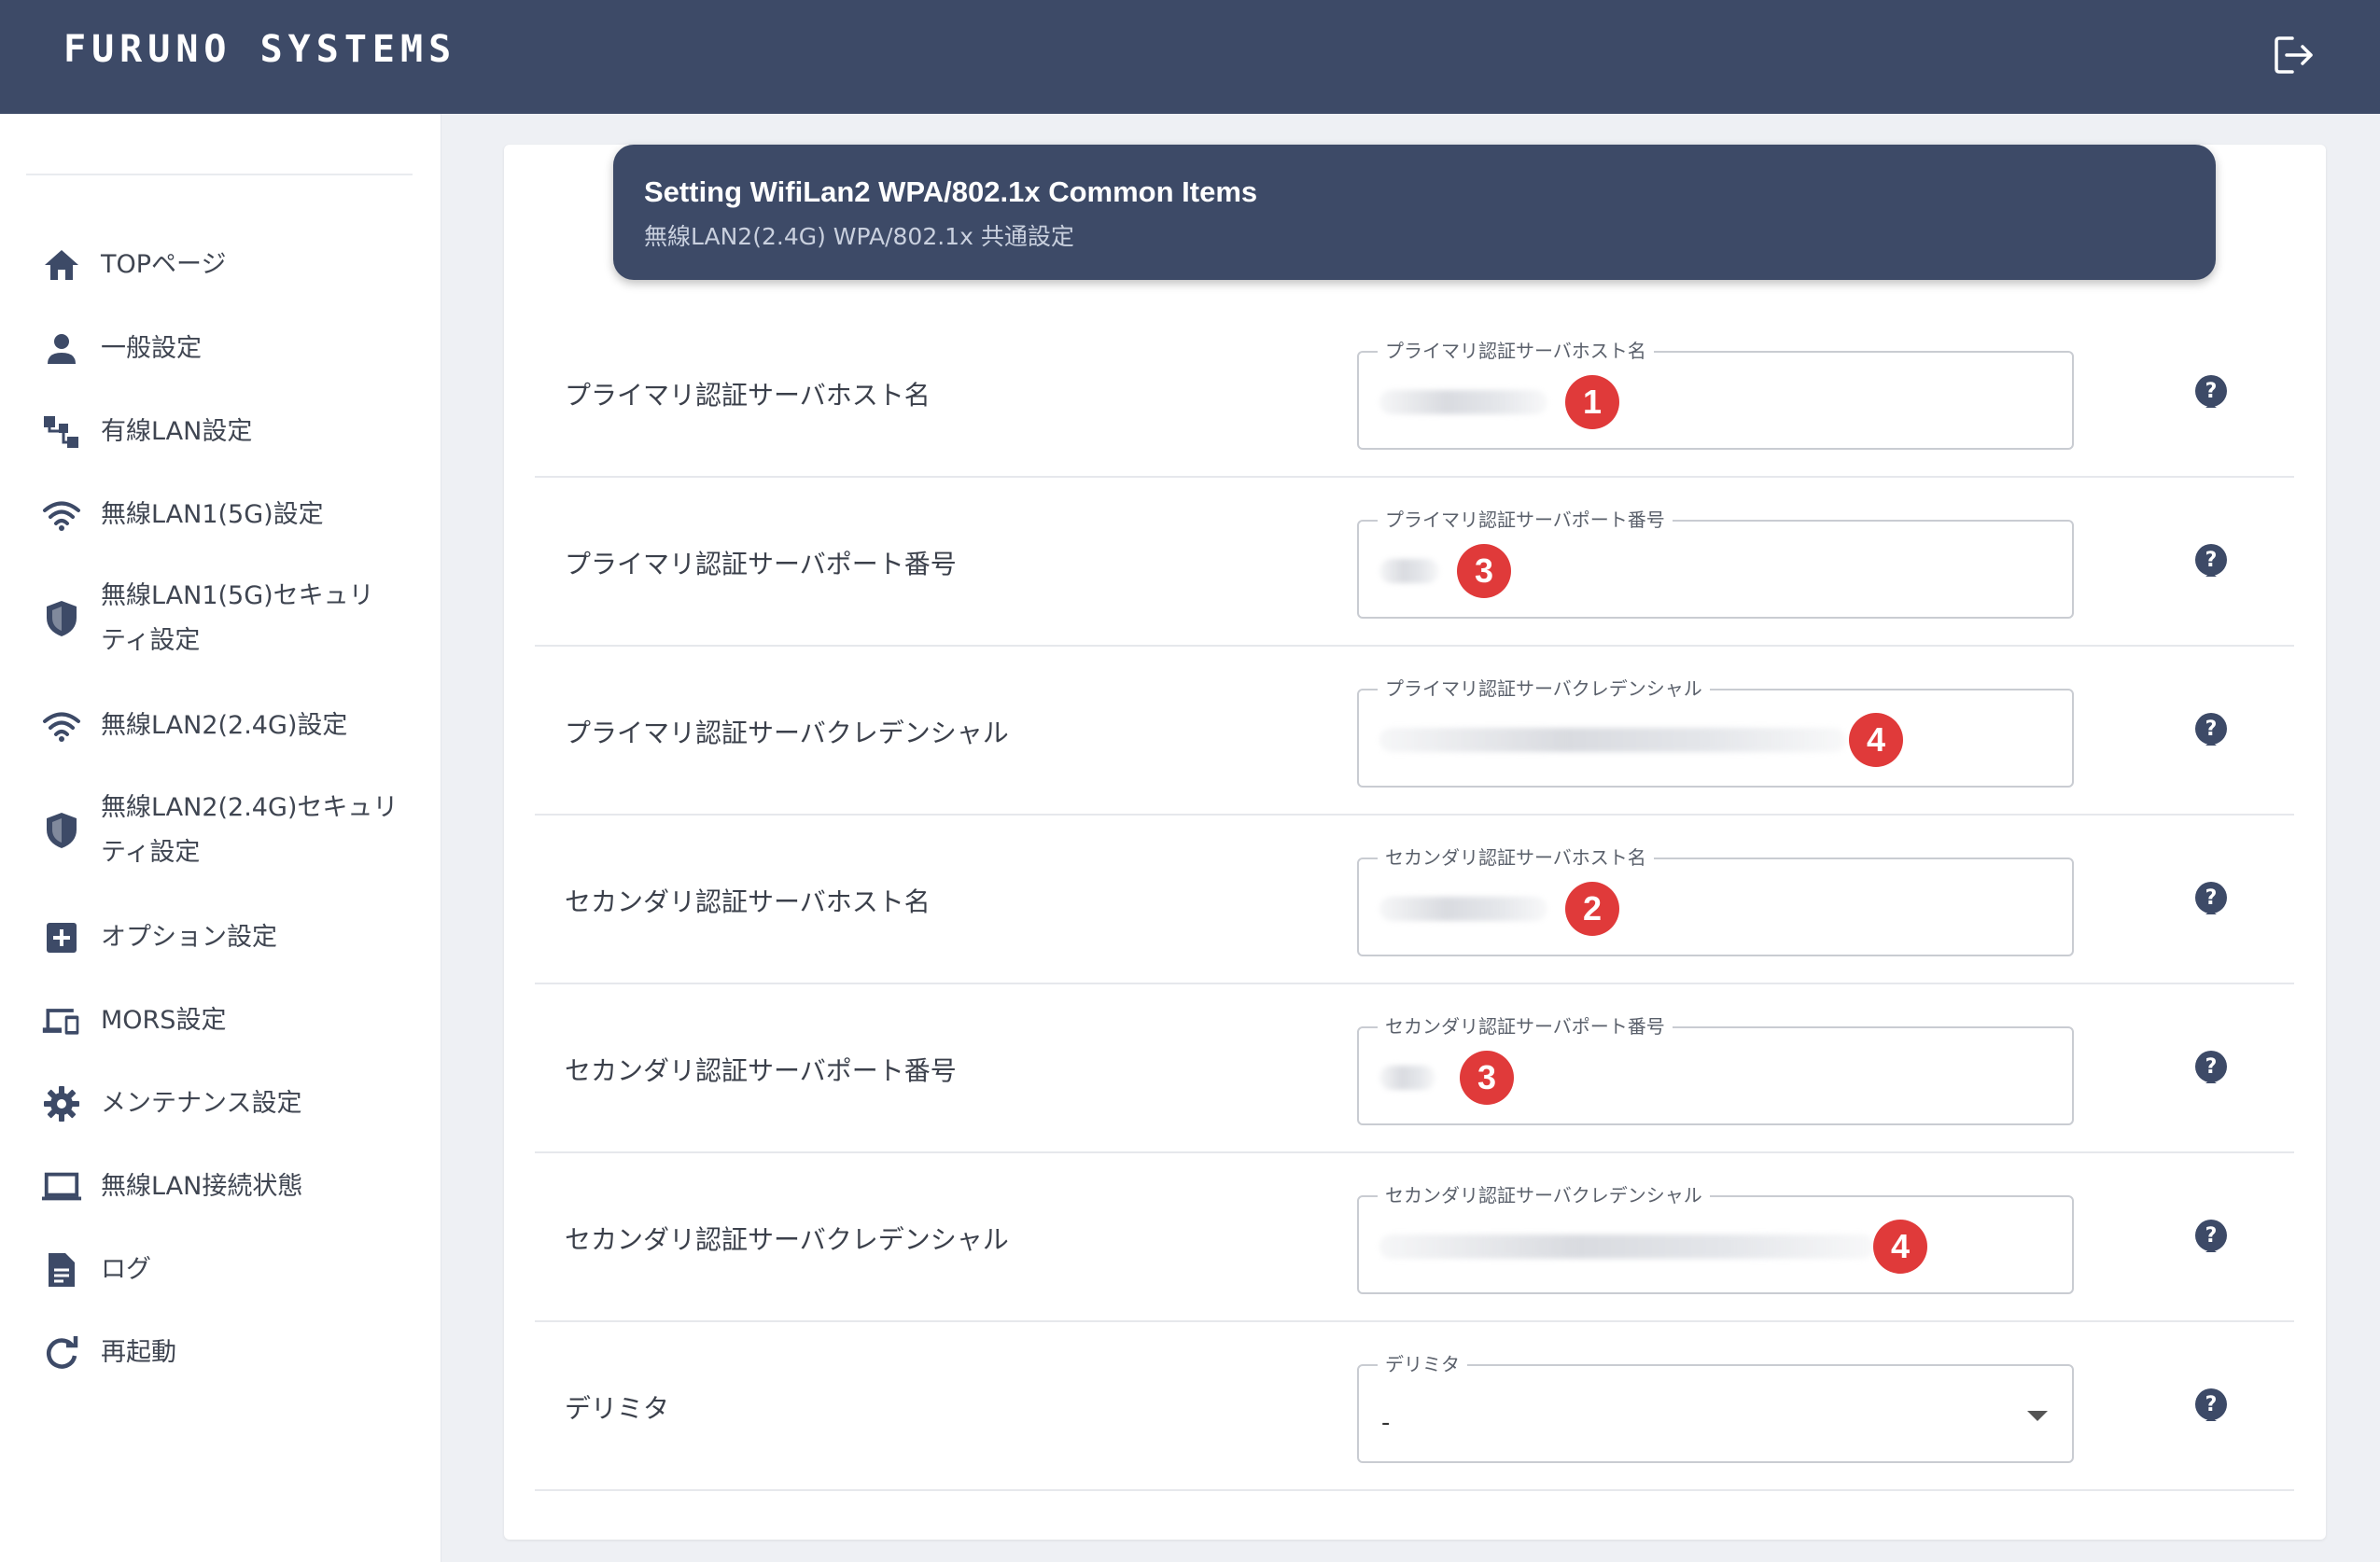 This screenshot has width=2380, height=1562. Describe the element at coordinates (220, 1187) in the screenshot. I see `sidebar-item-wlan-status: 無線LAN接続状態` at that location.